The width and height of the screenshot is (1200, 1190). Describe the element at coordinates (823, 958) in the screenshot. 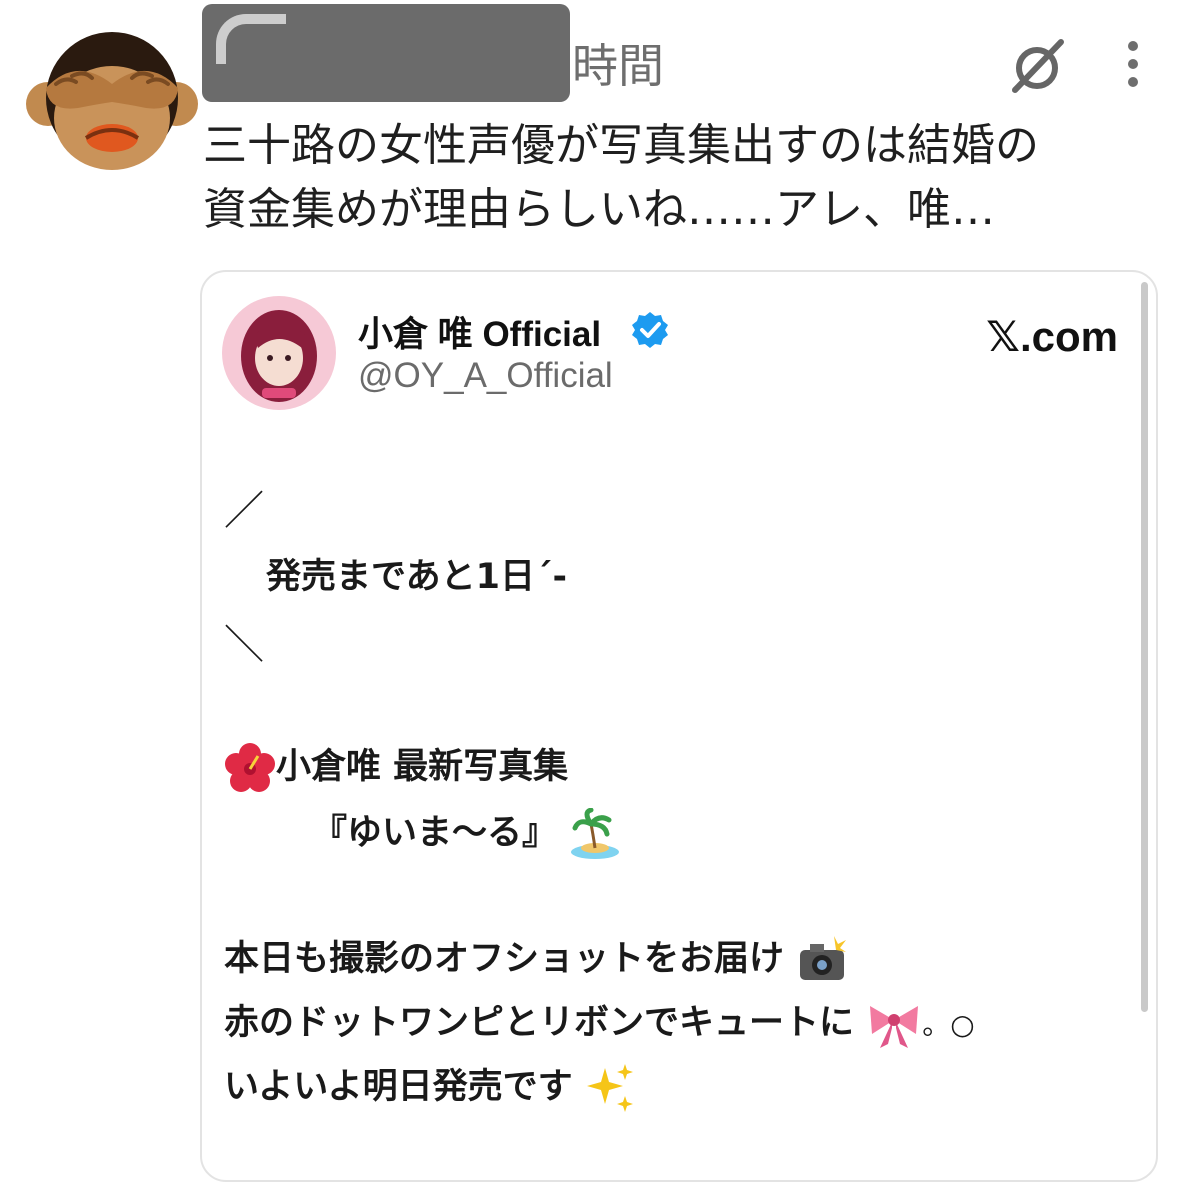

I see `camera-flash-icon` at that location.